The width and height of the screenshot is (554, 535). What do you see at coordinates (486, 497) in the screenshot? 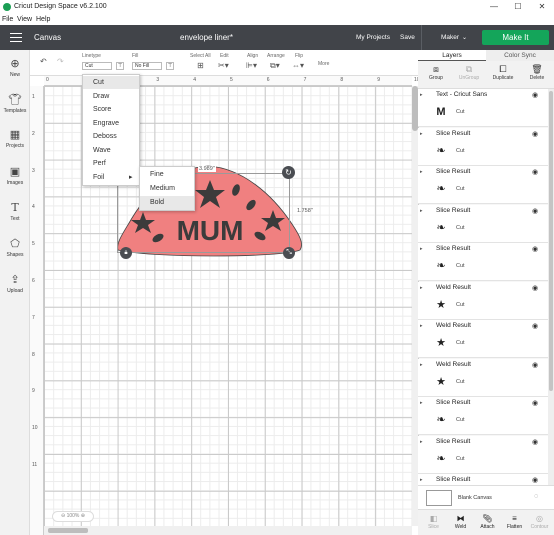
I see `blank-canvas-row: Blank Canvas ◌` at bounding box center [486, 497].